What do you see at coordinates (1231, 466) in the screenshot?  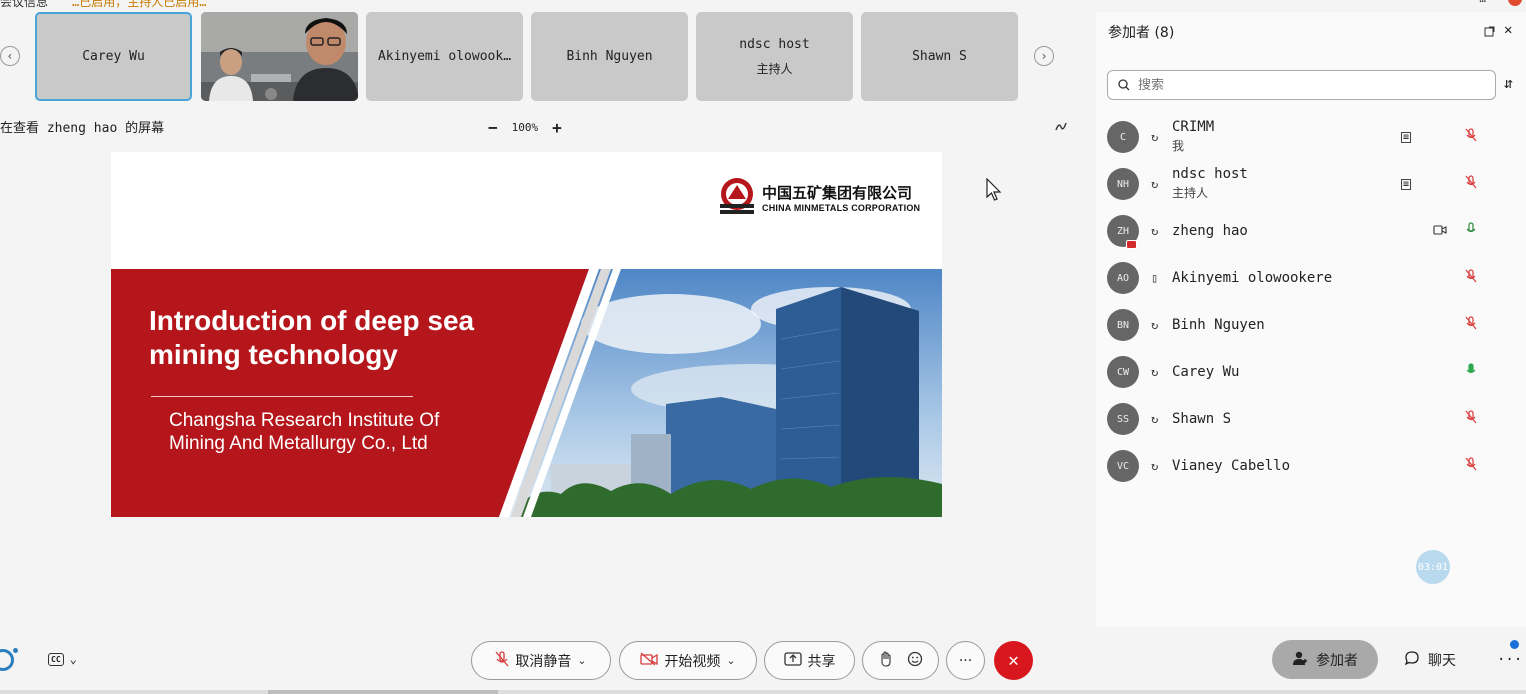 I see `participant-name: Vianey Cabello` at bounding box center [1231, 466].